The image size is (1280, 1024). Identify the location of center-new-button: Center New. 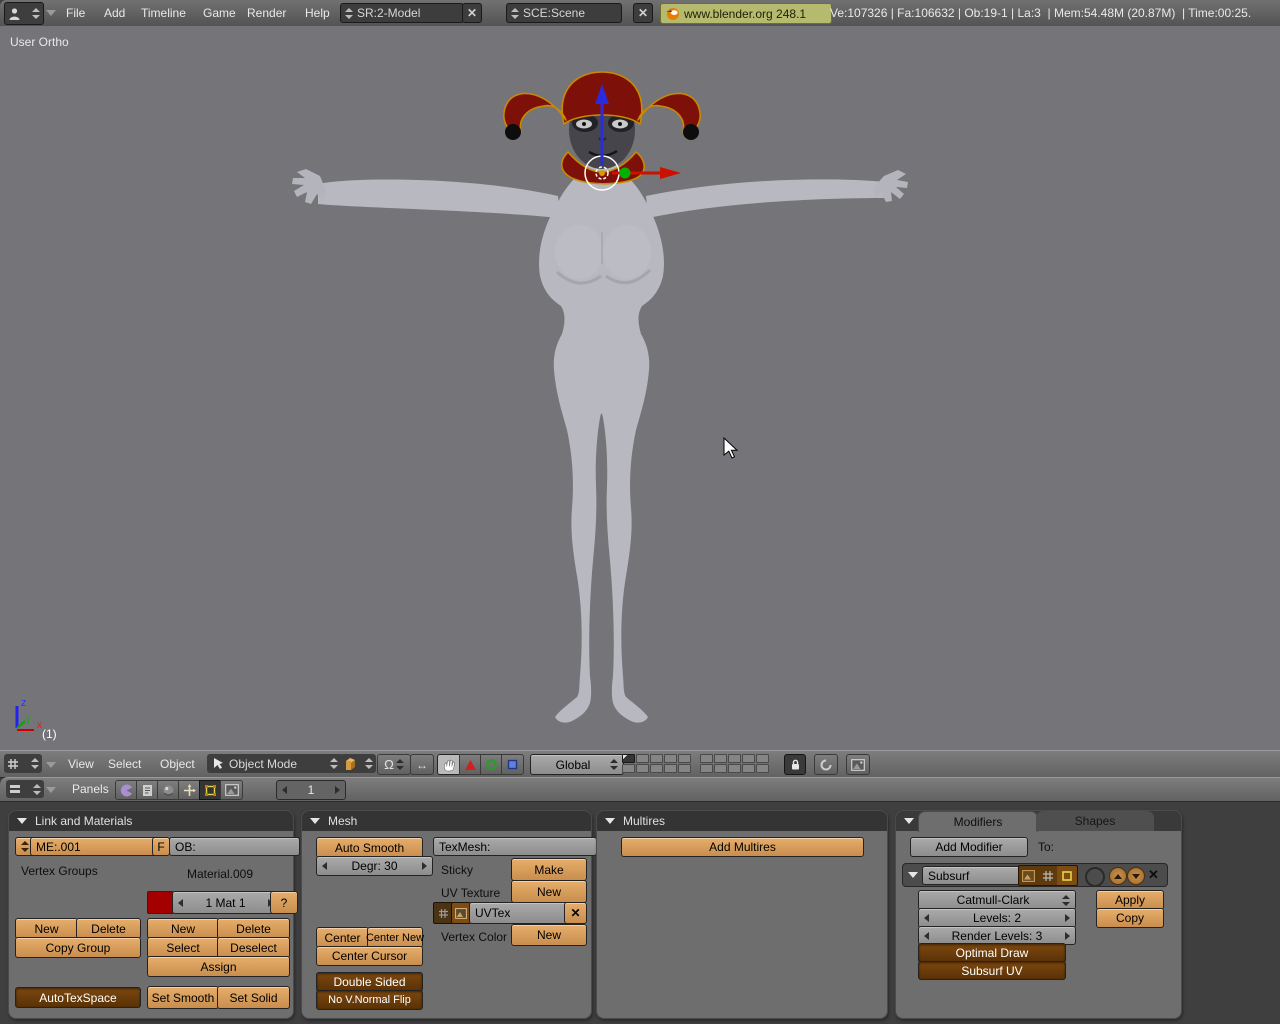
(395, 937).